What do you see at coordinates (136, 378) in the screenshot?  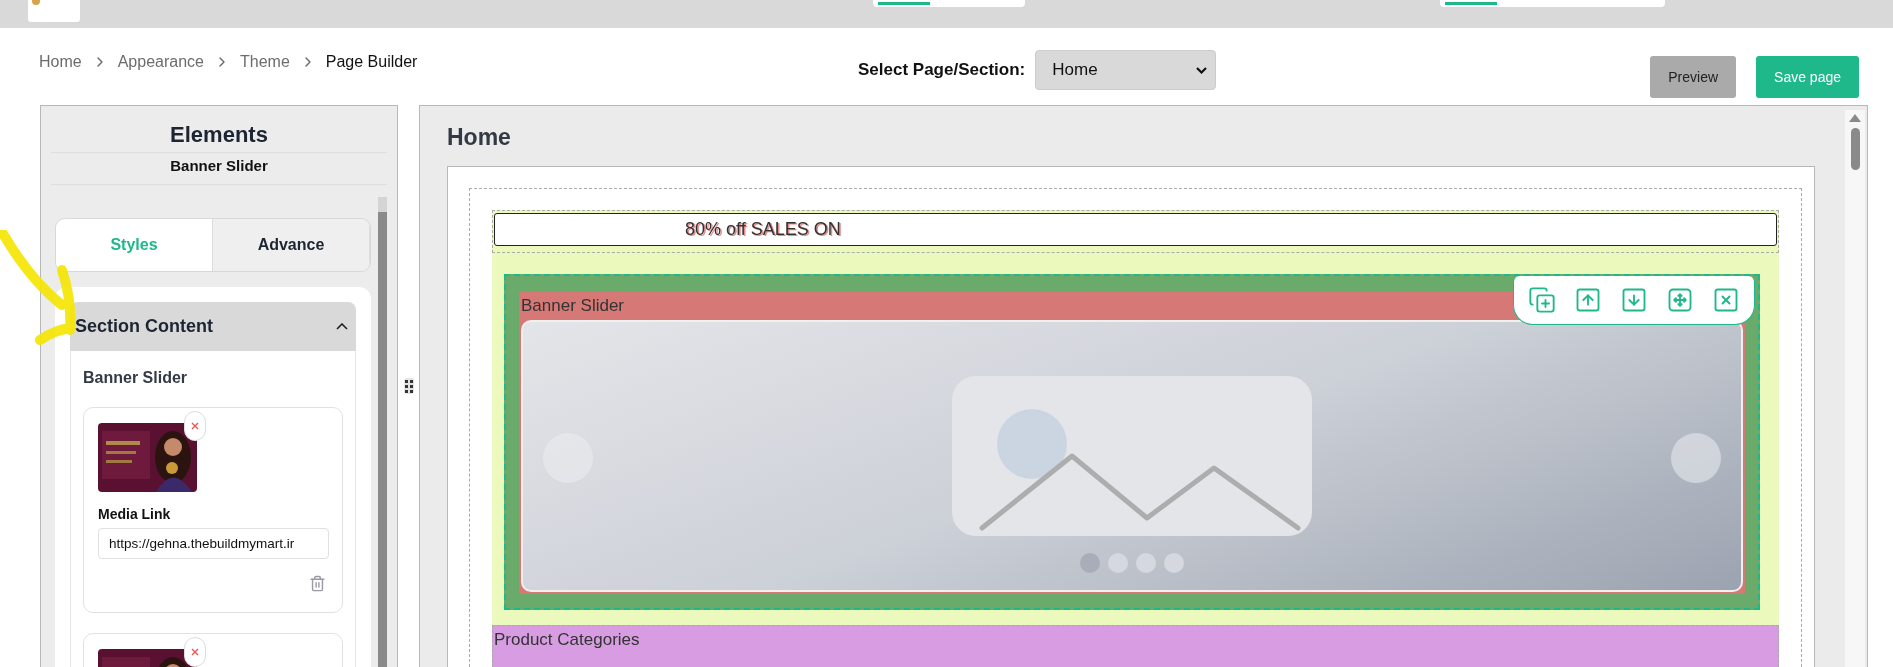 I see `section-heading: Banner Slider` at bounding box center [136, 378].